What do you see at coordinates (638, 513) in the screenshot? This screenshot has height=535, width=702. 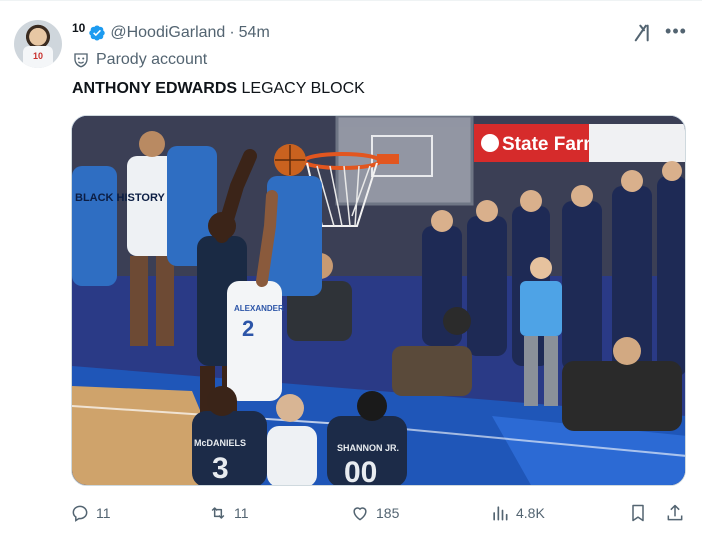 I see `bookmark-icon` at bounding box center [638, 513].